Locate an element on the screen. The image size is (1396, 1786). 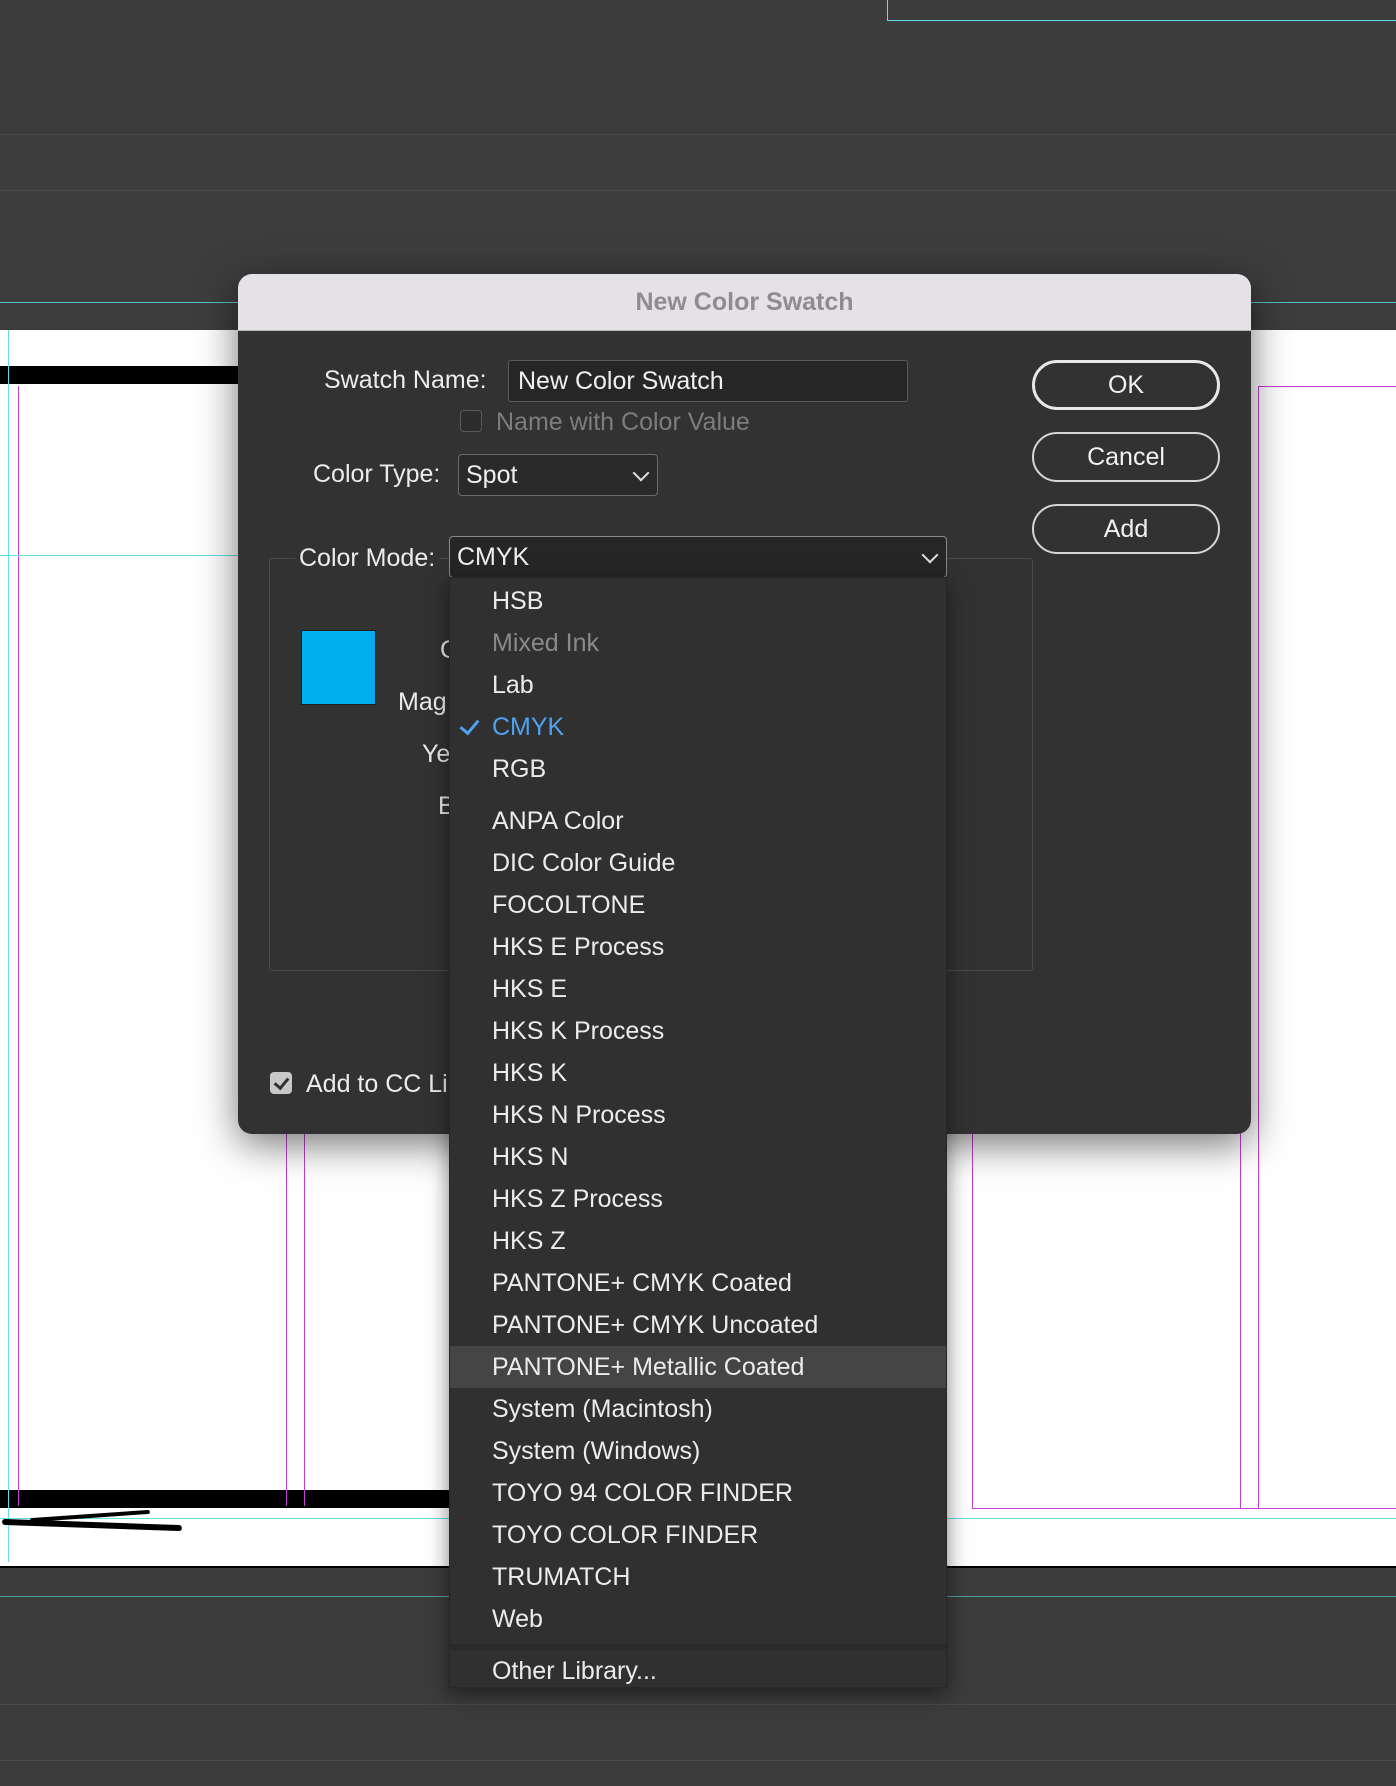
menu-item-pantone-cmyk-coated: PANTONE+ CMYK Coated is located at coordinates (698, 1283).